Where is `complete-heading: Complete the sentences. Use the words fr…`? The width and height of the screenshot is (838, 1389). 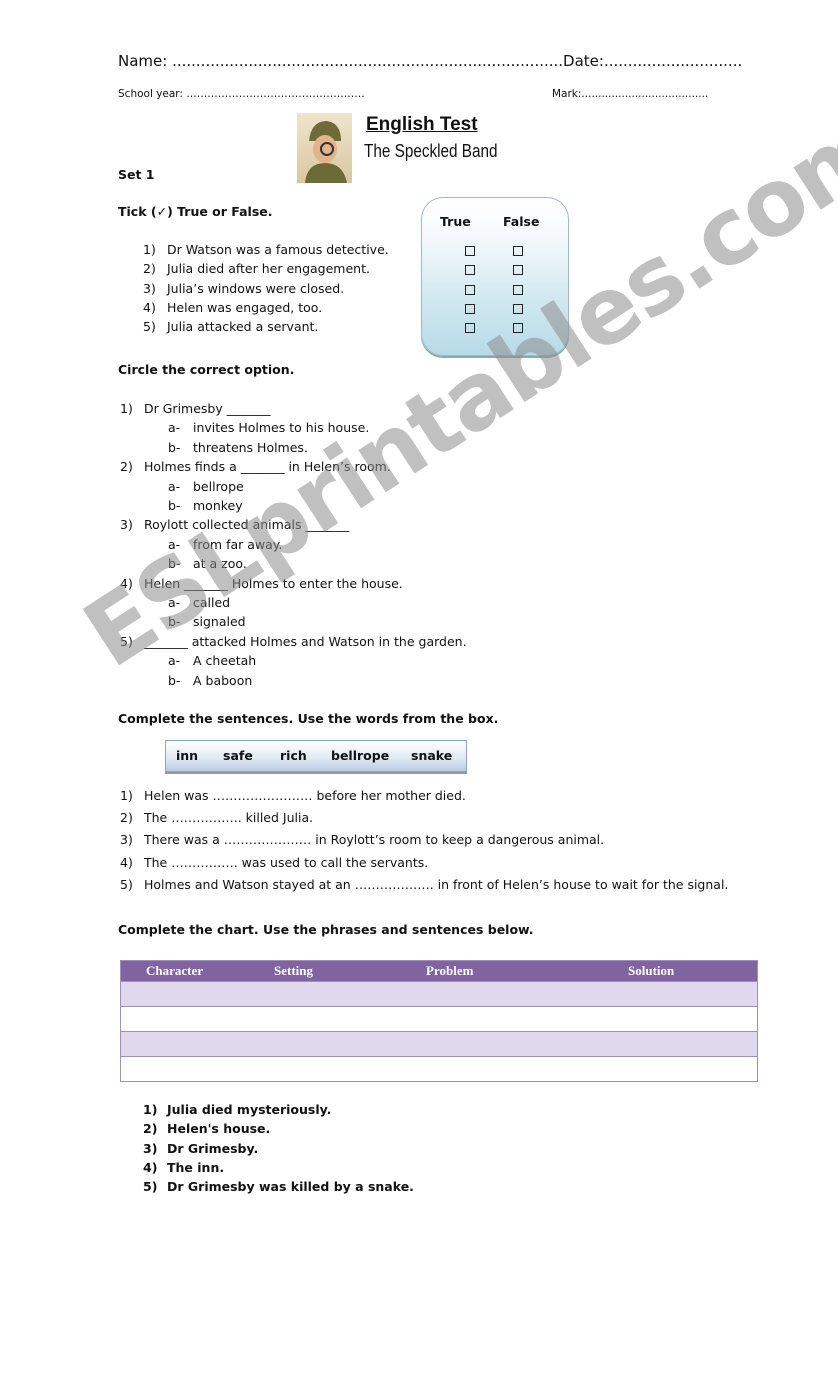
complete-heading: Complete the sentences. Use the words fr… is located at coordinates (308, 718).